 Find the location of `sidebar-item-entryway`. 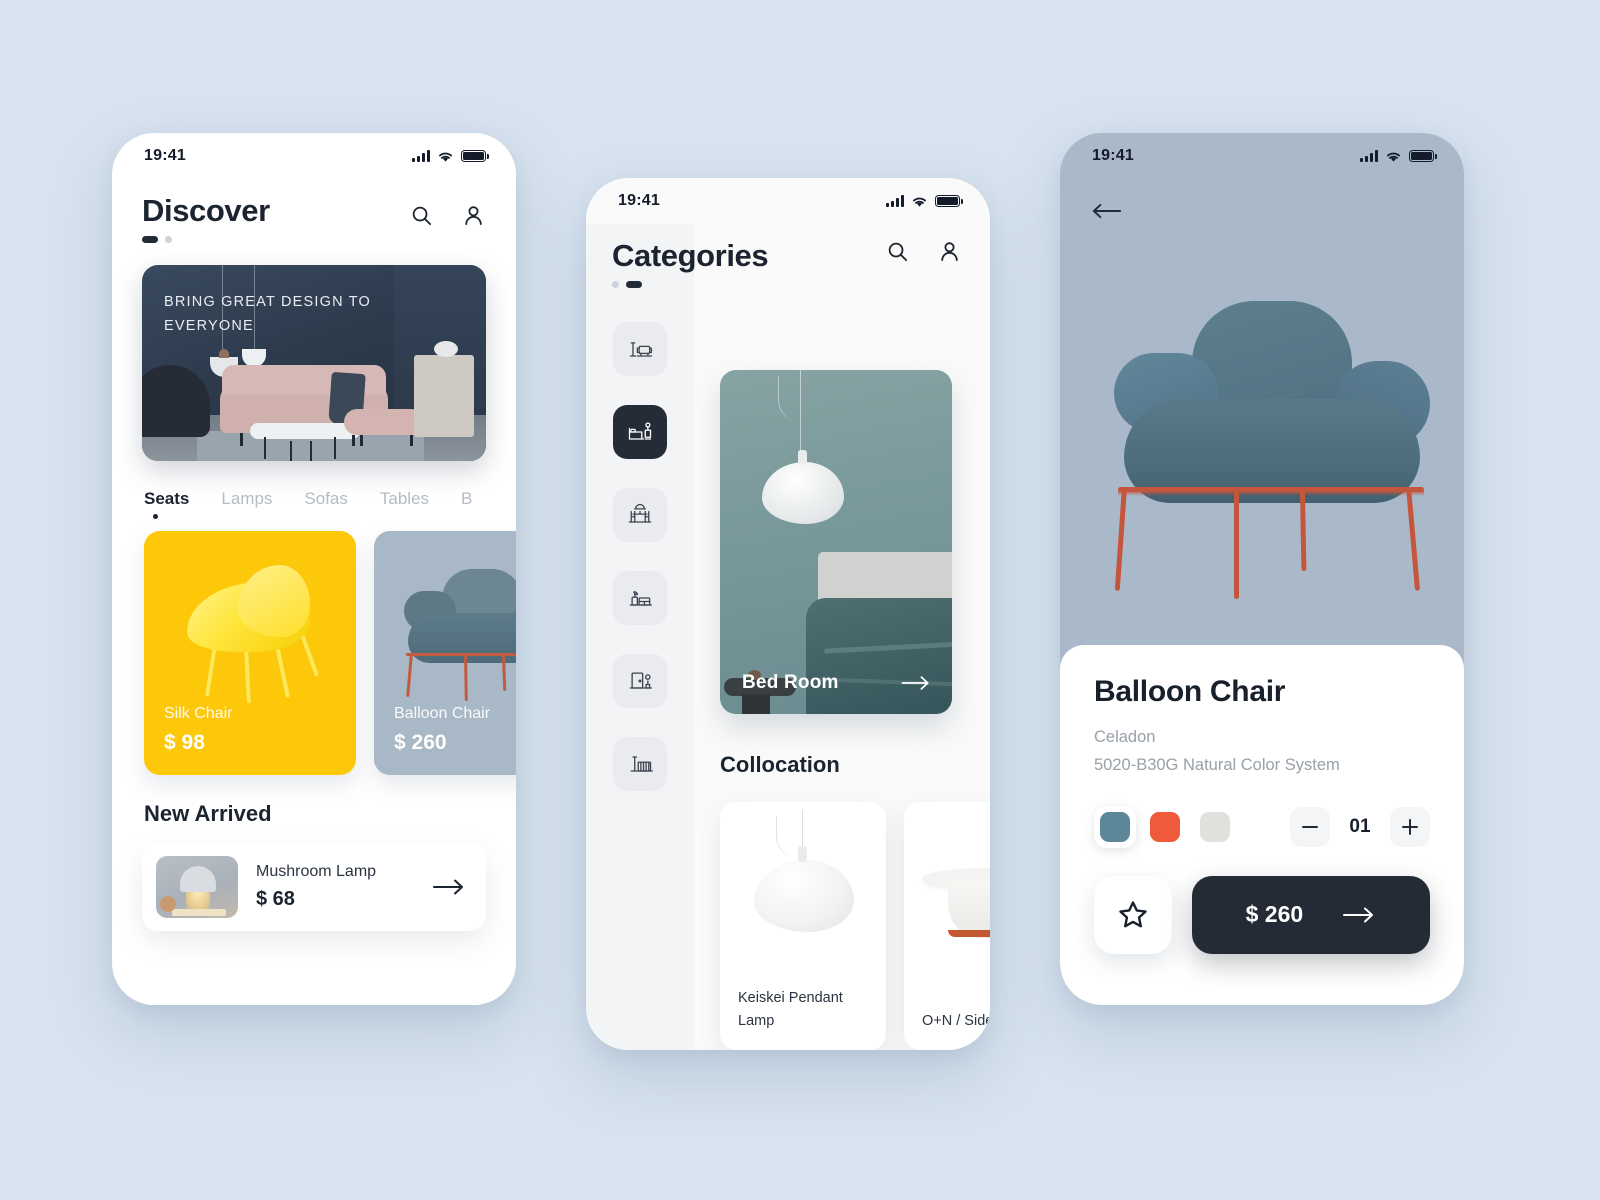

sidebar-item-entryway is located at coordinates (640, 681).